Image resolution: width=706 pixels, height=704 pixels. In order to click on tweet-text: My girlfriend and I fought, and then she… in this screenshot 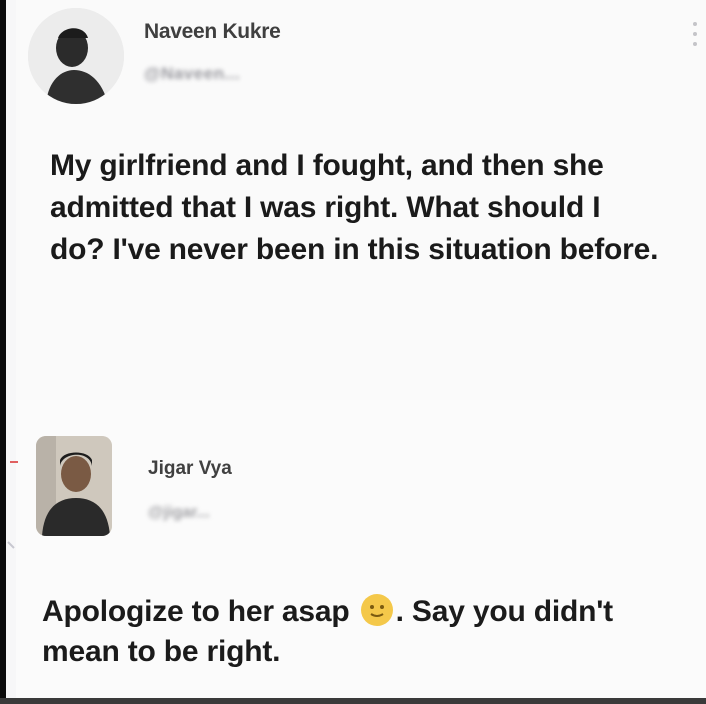, I will do `click(354, 207)`.